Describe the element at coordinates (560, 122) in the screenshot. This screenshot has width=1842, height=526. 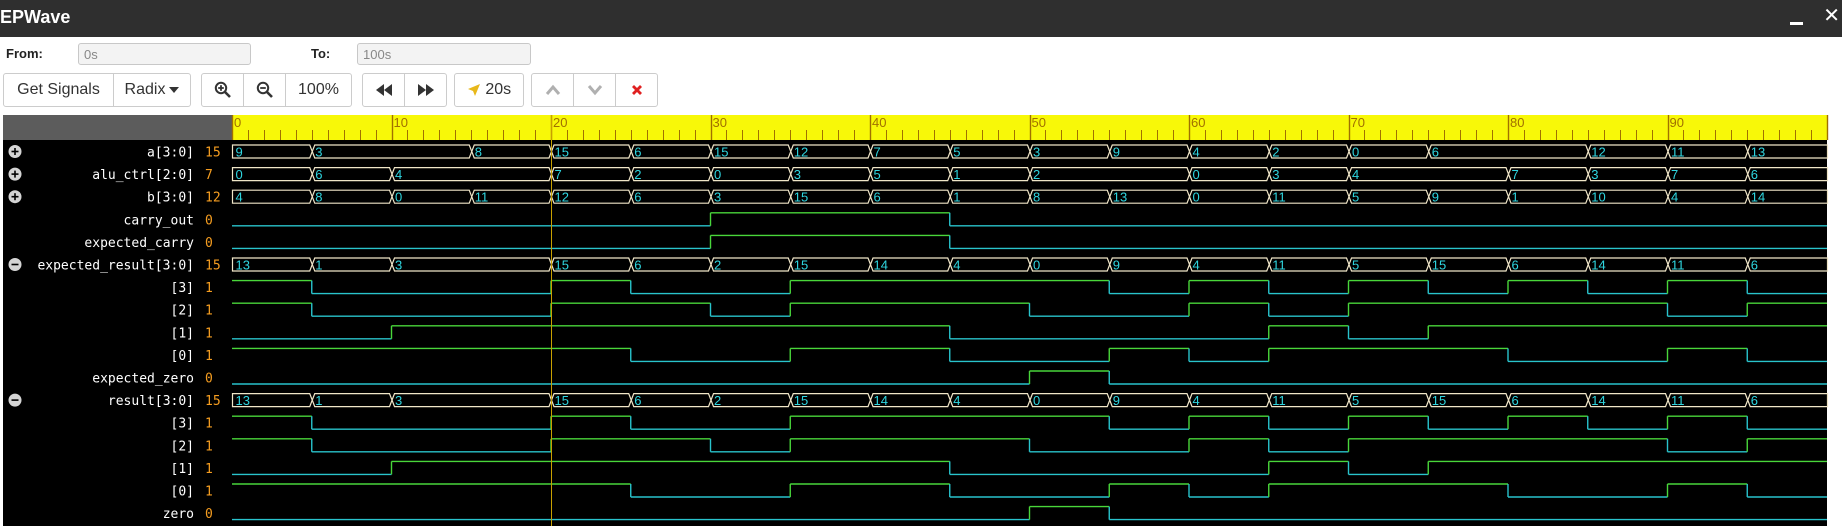
I see `ruler-tick-label: 20` at that location.